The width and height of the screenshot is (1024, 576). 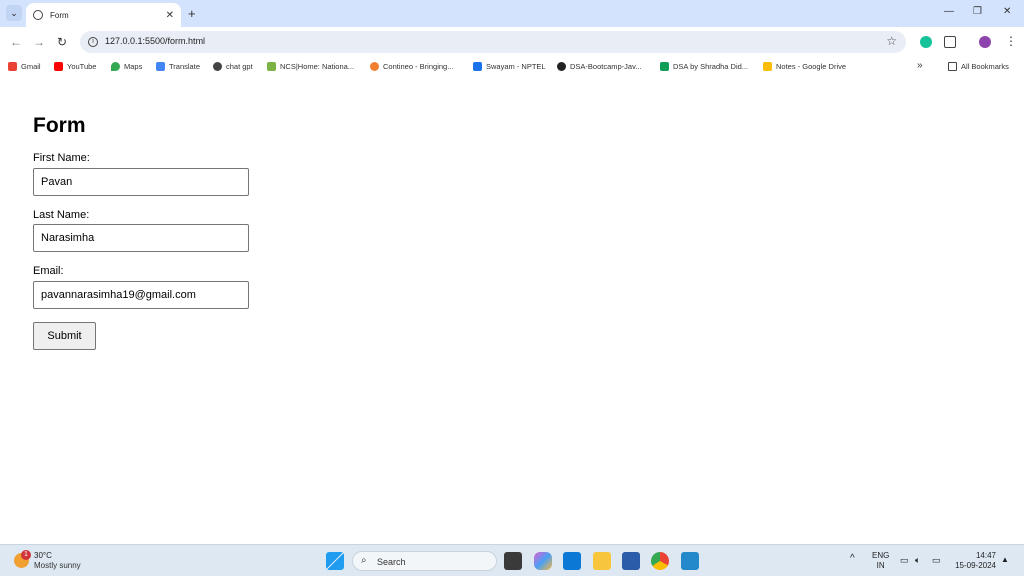 What do you see at coordinates (364, 560) in the screenshot?
I see `search-icon: ⌕` at bounding box center [364, 560].